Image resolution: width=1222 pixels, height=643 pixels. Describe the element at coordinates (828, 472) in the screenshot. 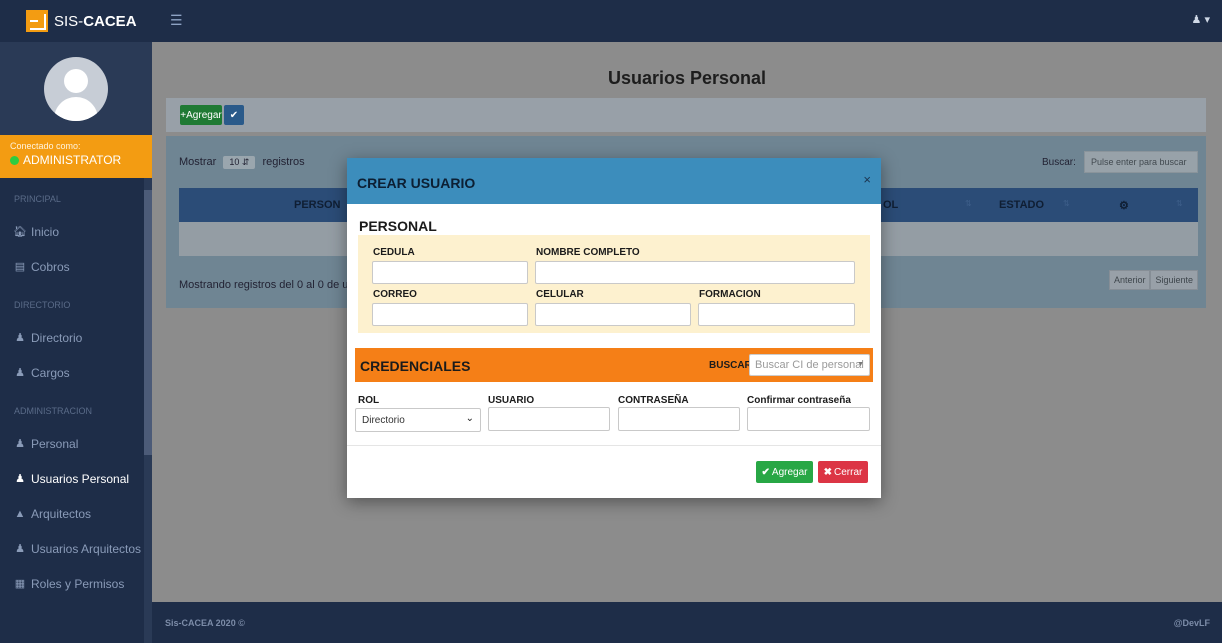

I see `close-icon: ✖` at that location.